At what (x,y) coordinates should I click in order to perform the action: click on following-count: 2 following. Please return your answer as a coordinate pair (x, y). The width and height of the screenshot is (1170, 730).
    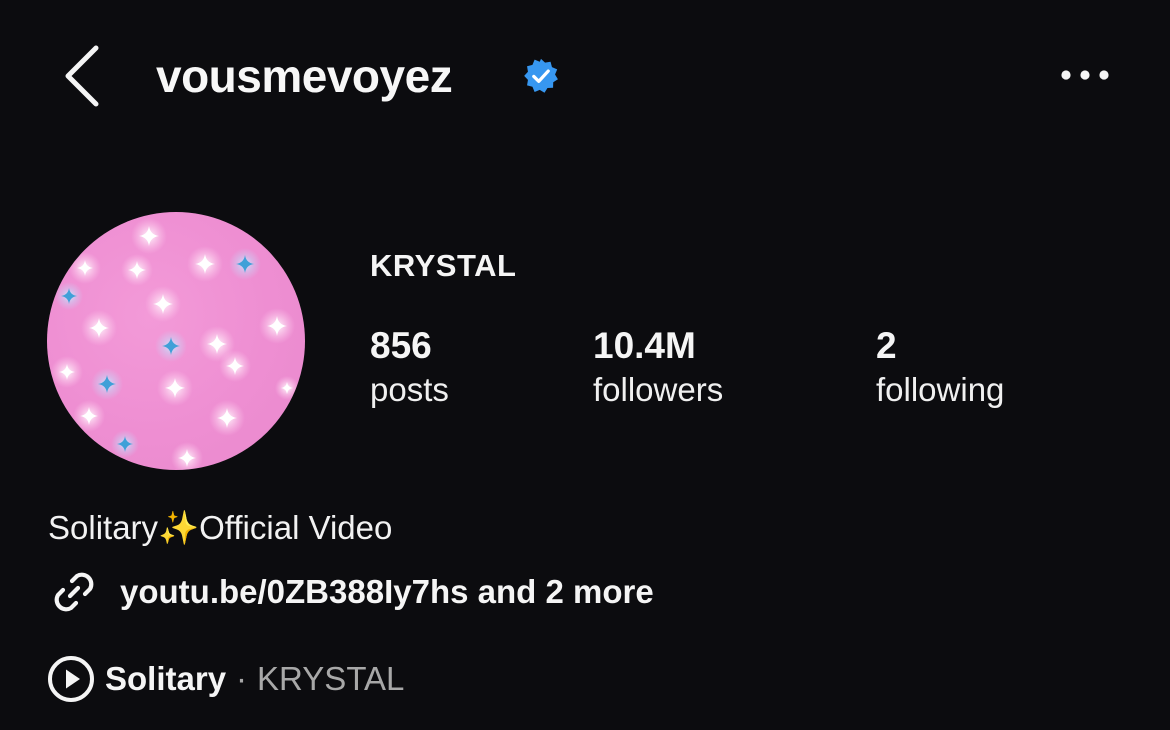
    Looking at the image, I should click on (940, 368).